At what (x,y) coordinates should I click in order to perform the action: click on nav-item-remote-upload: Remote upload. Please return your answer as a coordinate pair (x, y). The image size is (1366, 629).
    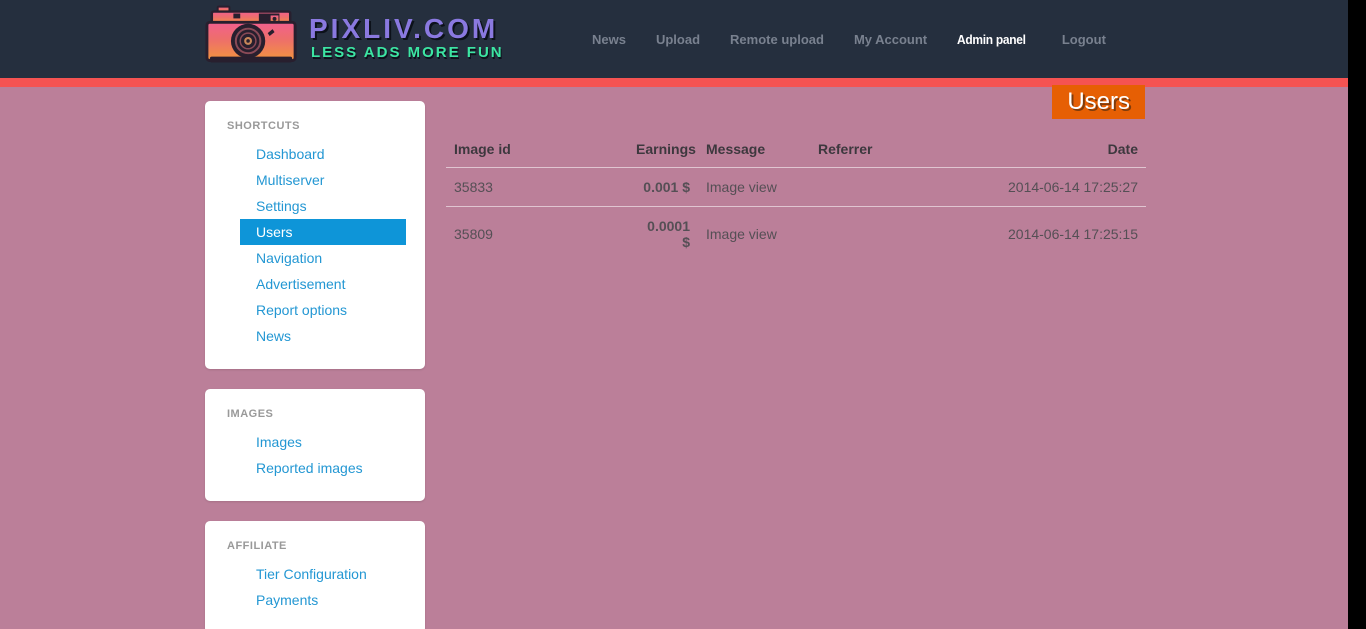
    Looking at the image, I should click on (777, 39).